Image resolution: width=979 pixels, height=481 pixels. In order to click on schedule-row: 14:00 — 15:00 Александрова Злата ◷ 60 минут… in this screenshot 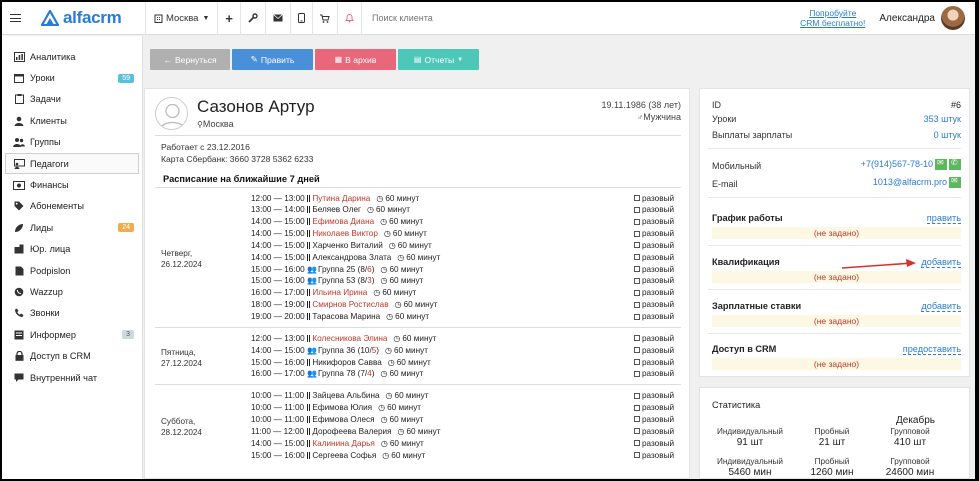, I will do `click(418, 259)`.